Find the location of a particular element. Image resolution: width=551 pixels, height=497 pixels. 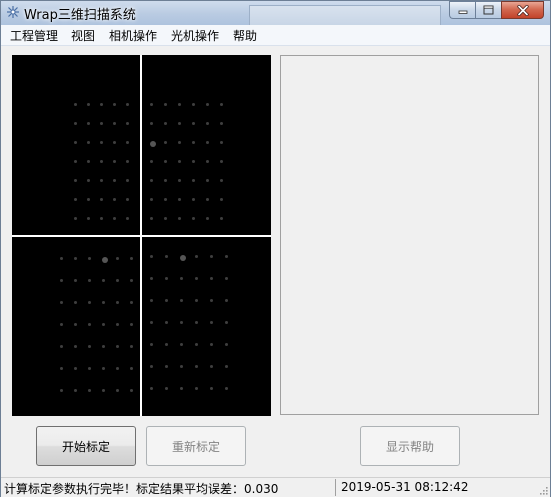

caption-buttons is located at coordinates (496, 10).